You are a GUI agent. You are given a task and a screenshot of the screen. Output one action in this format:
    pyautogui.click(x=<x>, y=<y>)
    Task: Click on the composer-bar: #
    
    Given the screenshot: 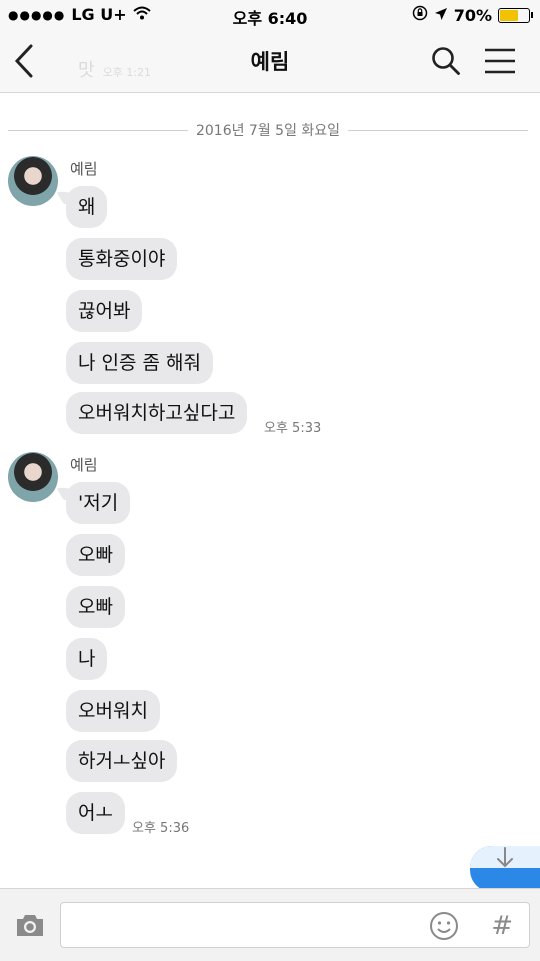 What is the action you would take?
    pyautogui.click(x=270, y=924)
    